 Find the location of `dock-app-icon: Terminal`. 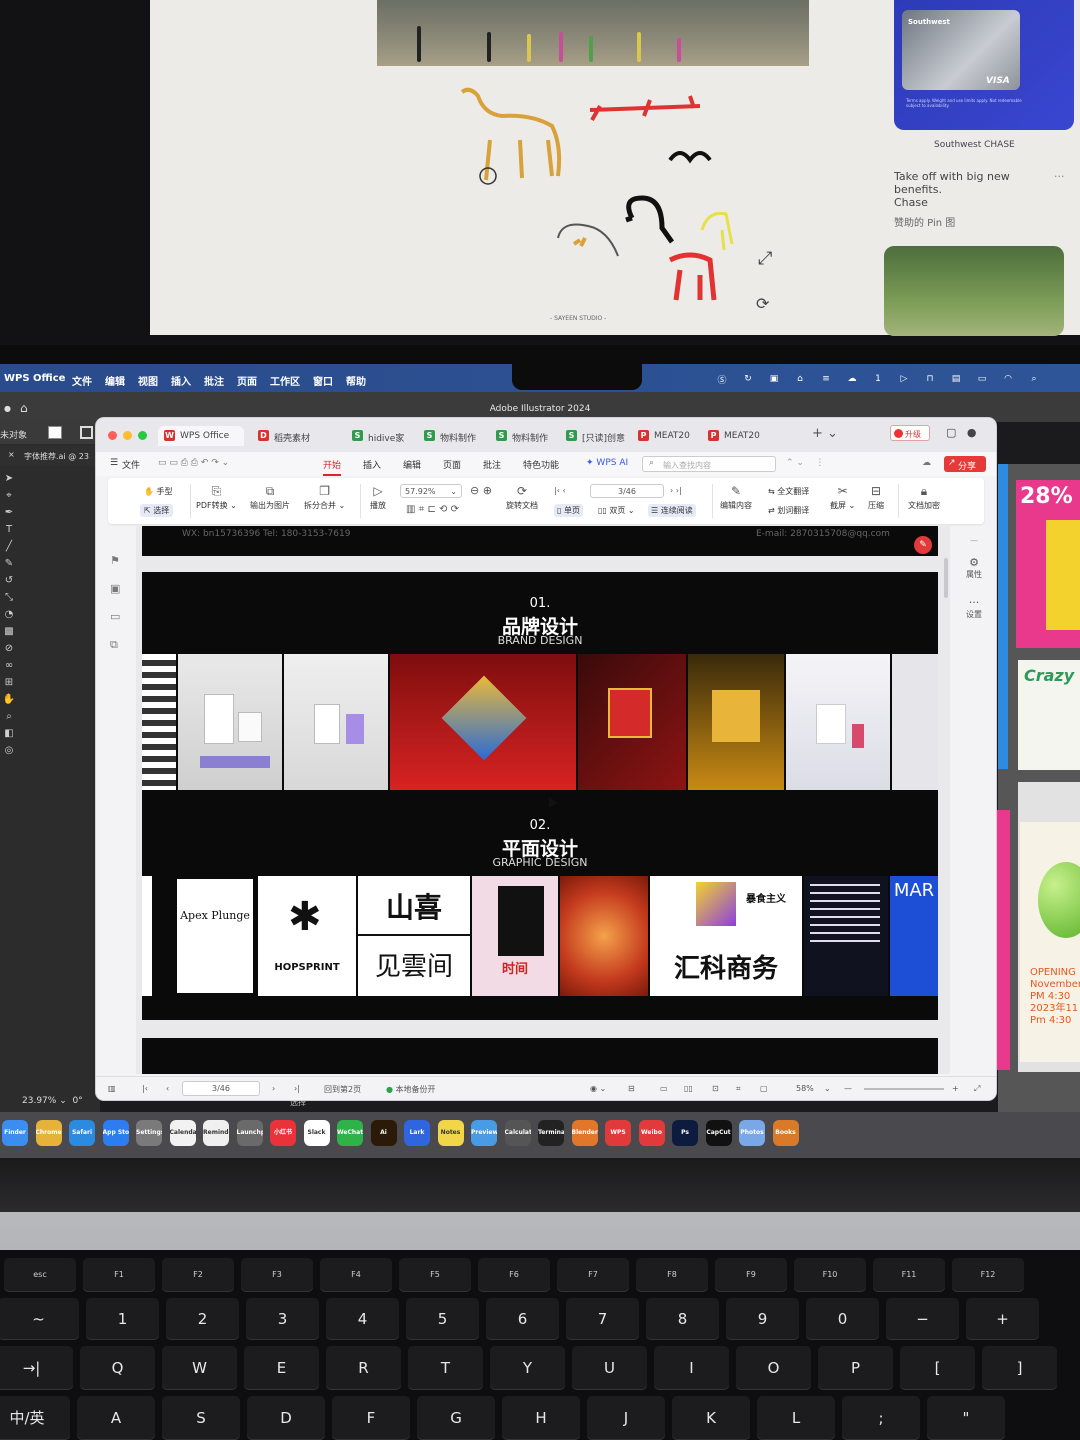

dock-app-icon: Terminal is located at coordinates (551, 1133).